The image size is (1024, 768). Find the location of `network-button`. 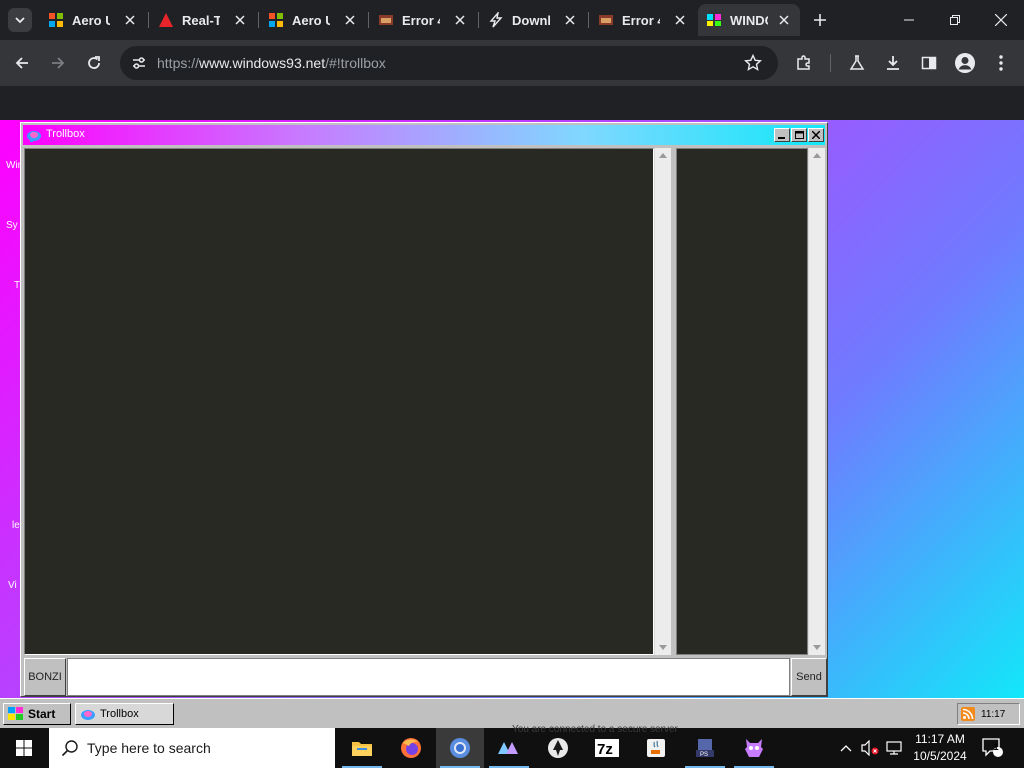

network-button is located at coordinates (894, 748).